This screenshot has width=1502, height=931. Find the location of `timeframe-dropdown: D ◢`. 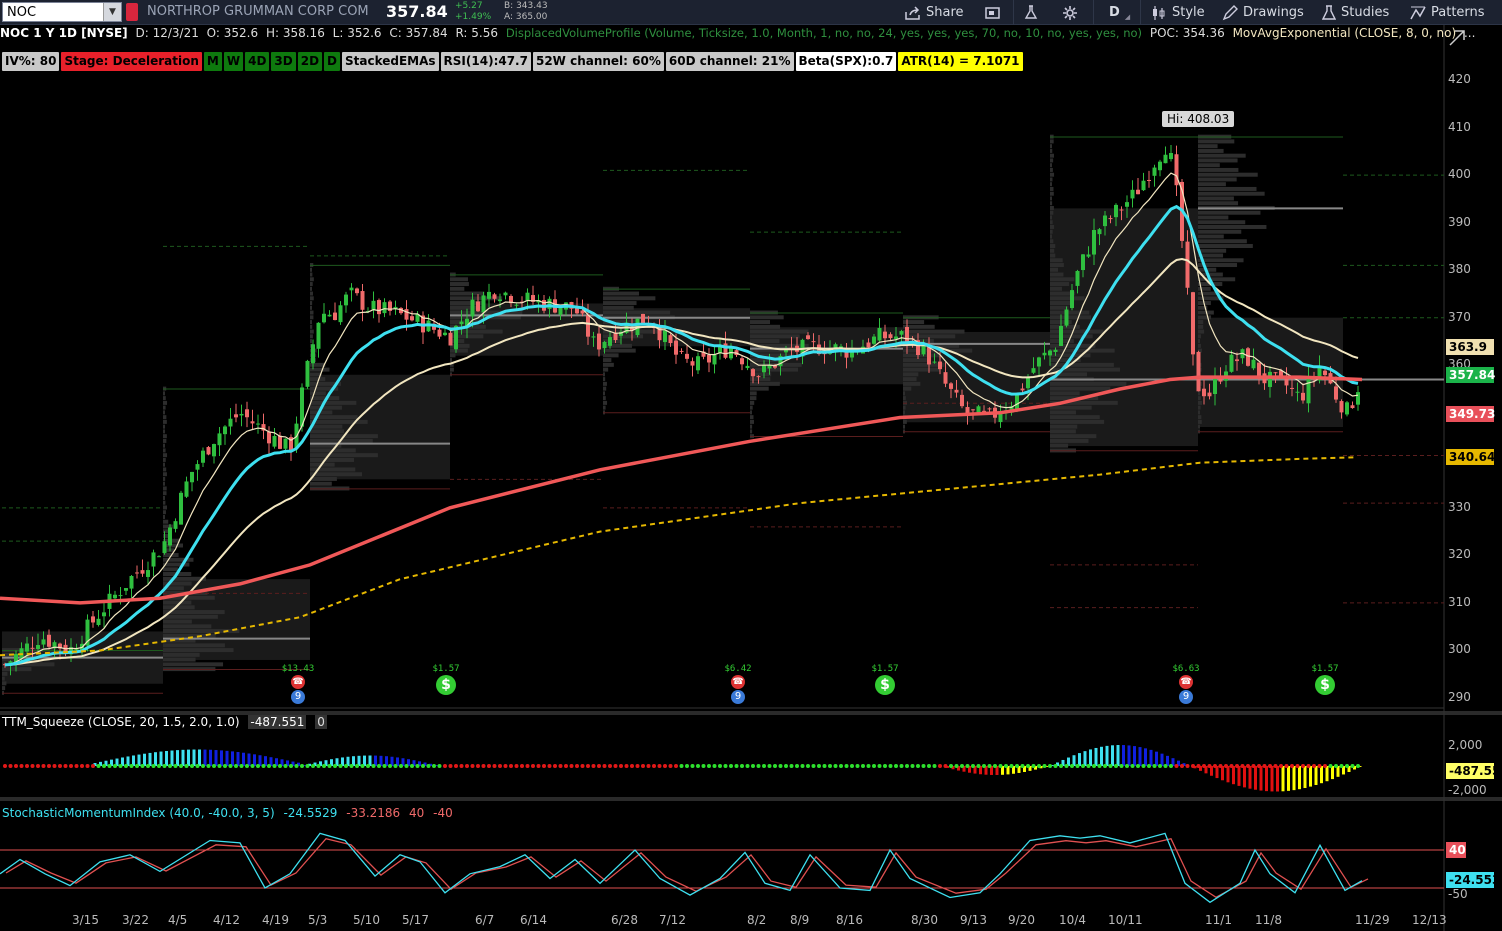

timeframe-dropdown: D ◢ is located at coordinates (1119, 12).